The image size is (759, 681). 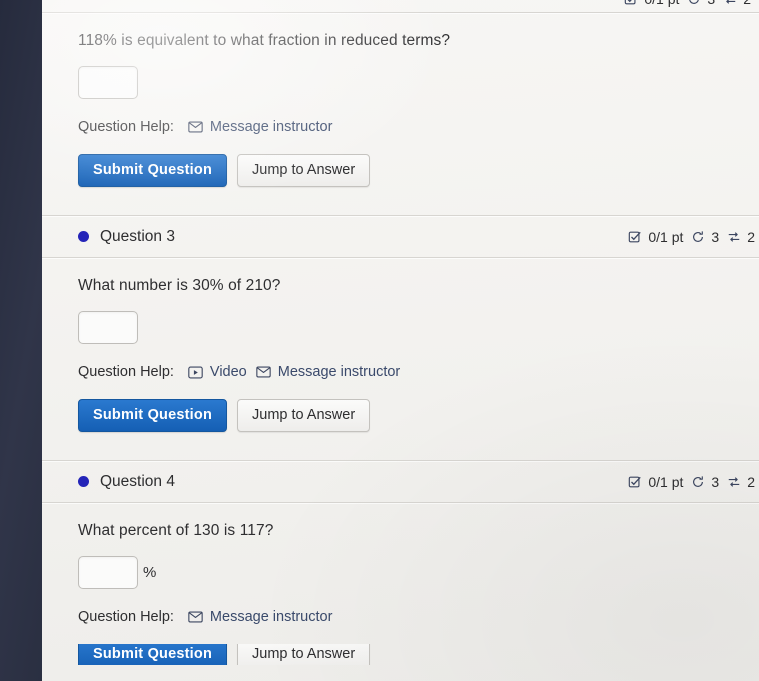 I want to click on question-title-wrap: Question 4, so click(x=126, y=482).